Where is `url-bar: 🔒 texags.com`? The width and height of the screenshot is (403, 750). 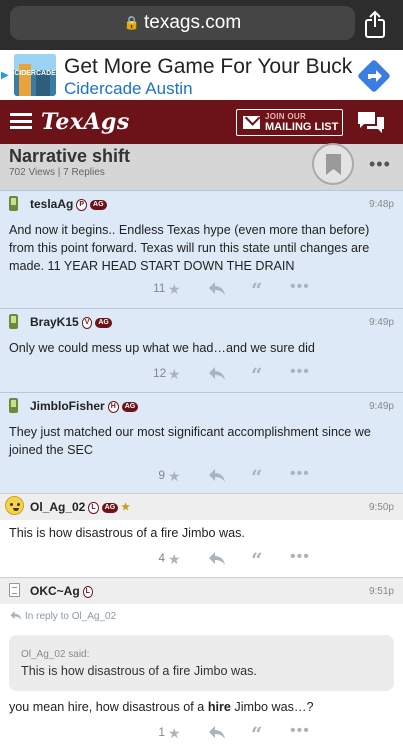
url-bar: 🔒 texags.com is located at coordinates (182, 23).